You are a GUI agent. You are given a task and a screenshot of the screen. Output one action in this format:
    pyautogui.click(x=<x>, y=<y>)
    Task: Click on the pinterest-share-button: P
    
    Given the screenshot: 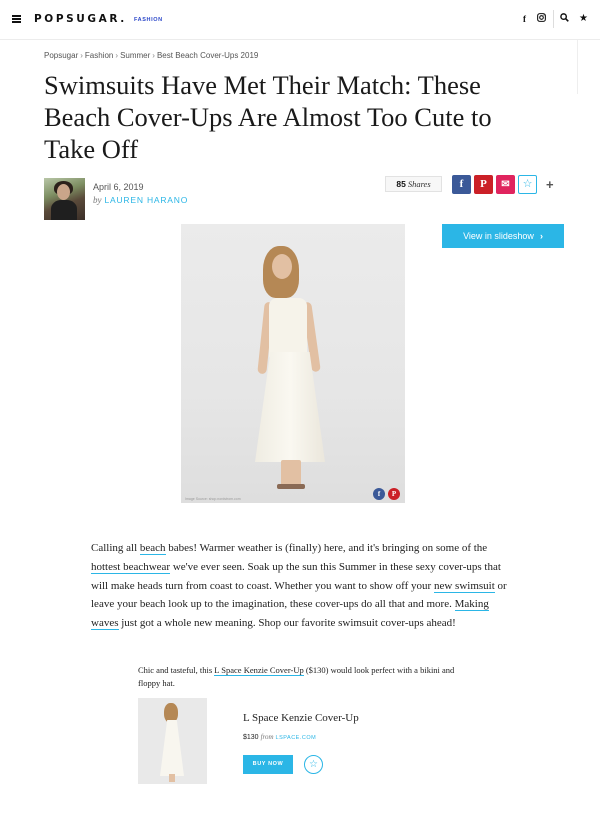 What is the action you would take?
    pyautogui.click(x=483, y=184)
    